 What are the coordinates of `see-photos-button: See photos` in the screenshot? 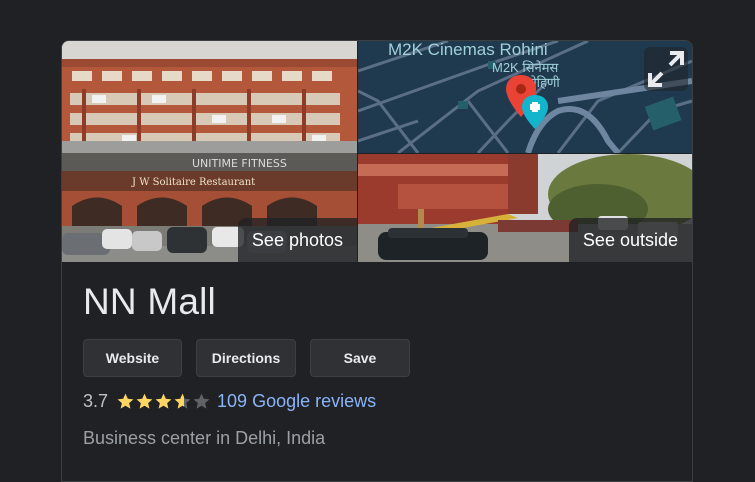 It's located at (297, 240).